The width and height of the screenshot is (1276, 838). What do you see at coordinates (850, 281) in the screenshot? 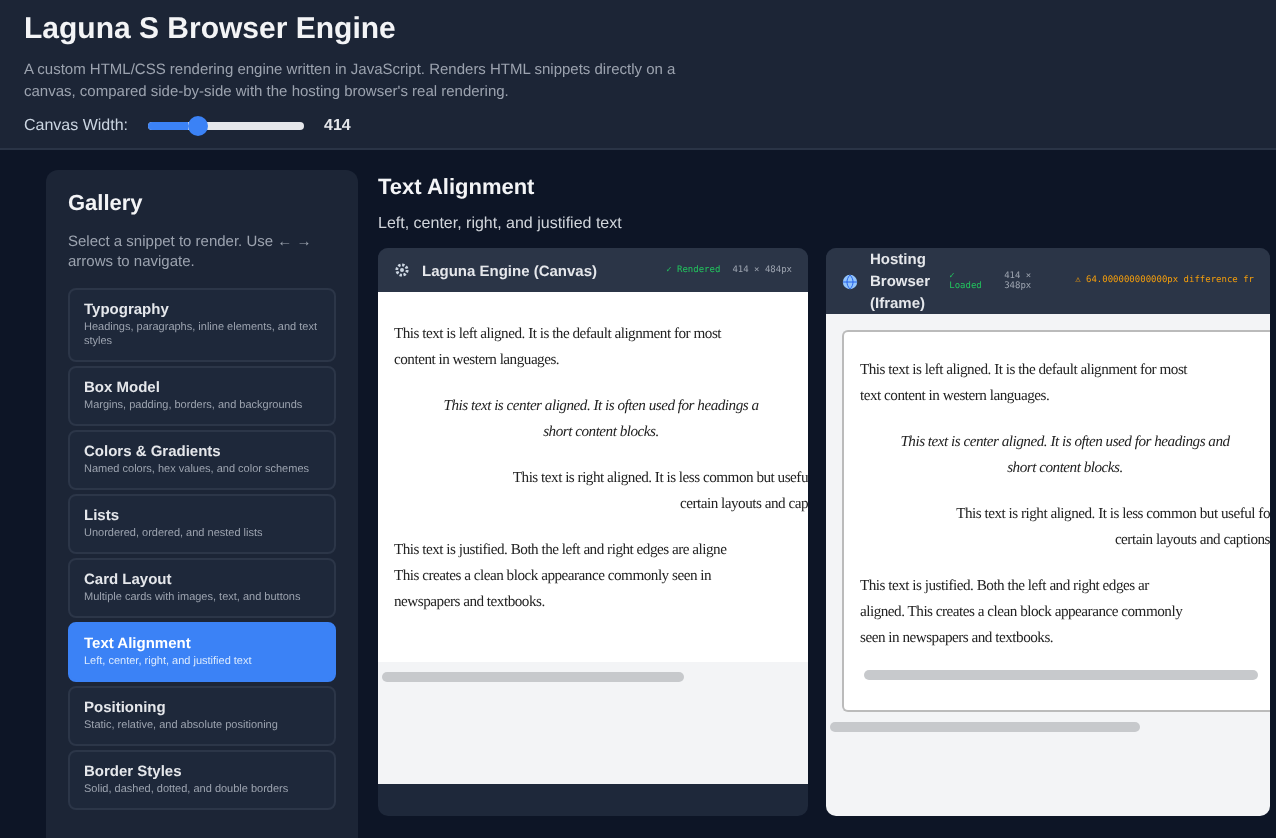
I see `globe-icon` at bounding box center [850, 281].